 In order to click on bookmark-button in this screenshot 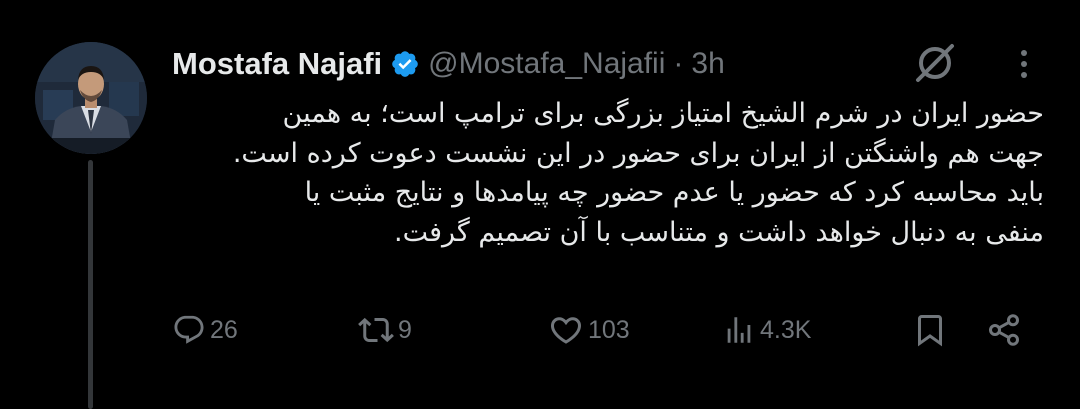, I will do `click(930, 330)`.